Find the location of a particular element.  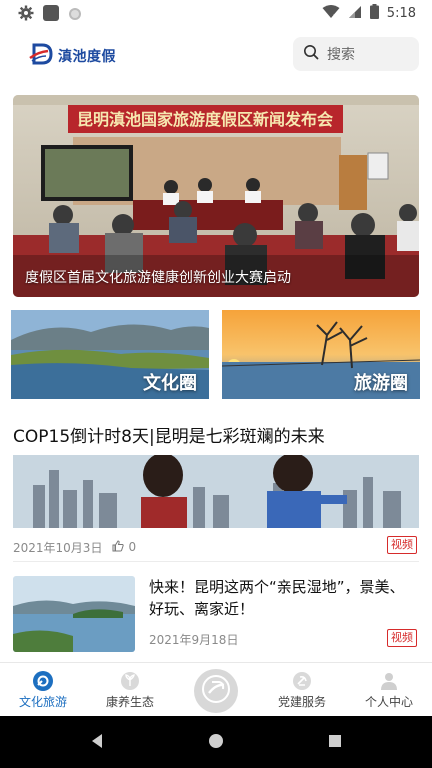

hero-banner-text: 昆明滇池国家旅游度假区新闻发布会 is located at coordinates (205, 119).